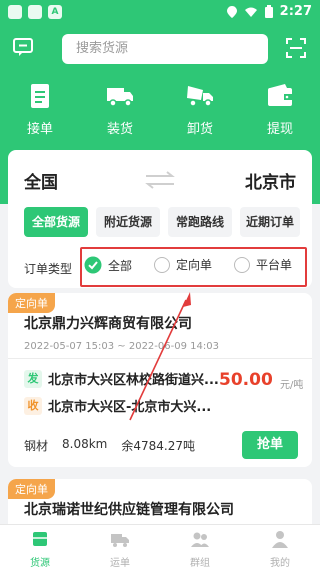 The image size is (320, 570). I want to click on order-type-label: 订单类型, so click(48, 269).